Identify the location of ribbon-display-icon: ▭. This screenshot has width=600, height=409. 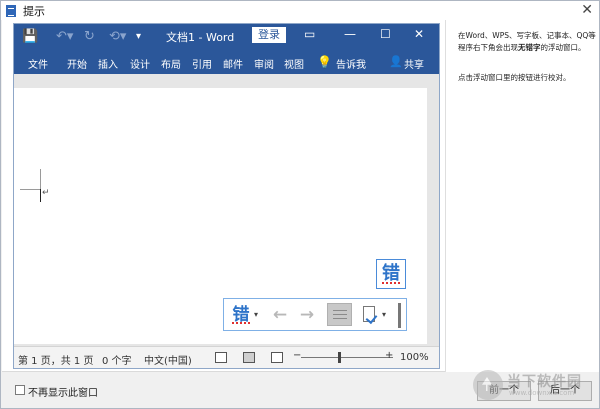
(310, 34).